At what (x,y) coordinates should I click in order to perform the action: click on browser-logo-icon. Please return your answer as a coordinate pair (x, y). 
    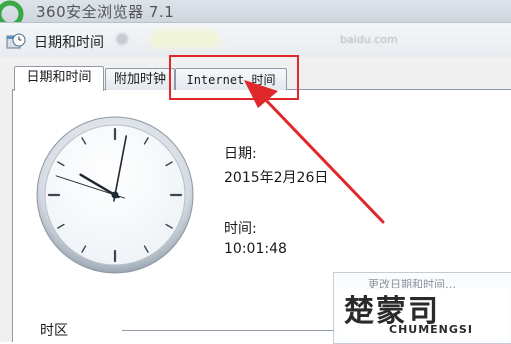
    Looking at the image, I should click on (12, 11).